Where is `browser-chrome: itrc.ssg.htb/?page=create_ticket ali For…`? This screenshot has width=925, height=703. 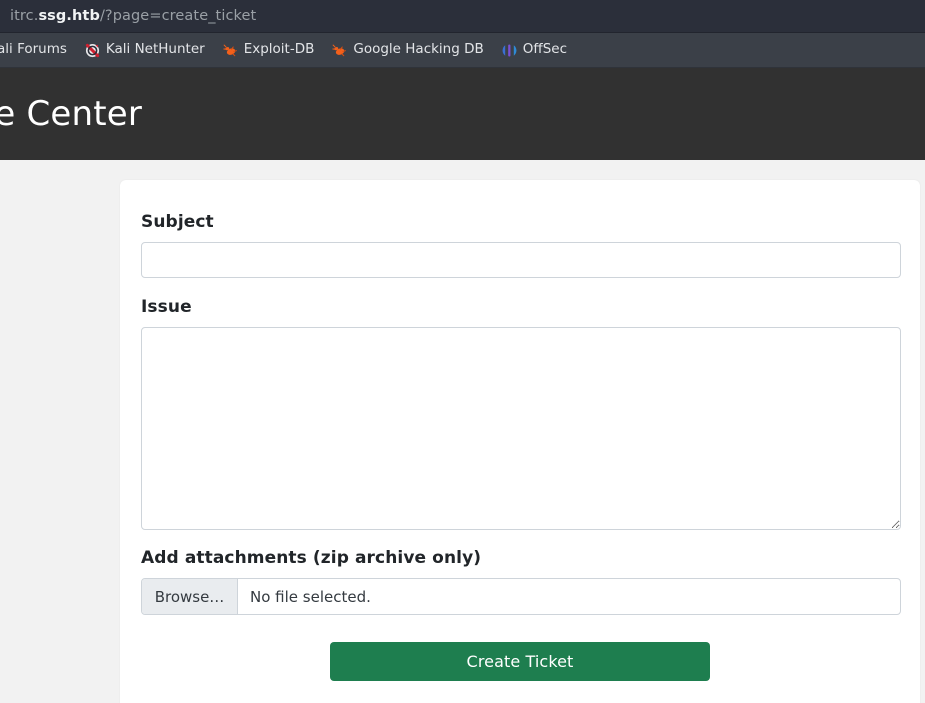 browser-chrome: itrc.ssg.htb/?page=create_ticket ali For… is located at coordinates (462, 34).